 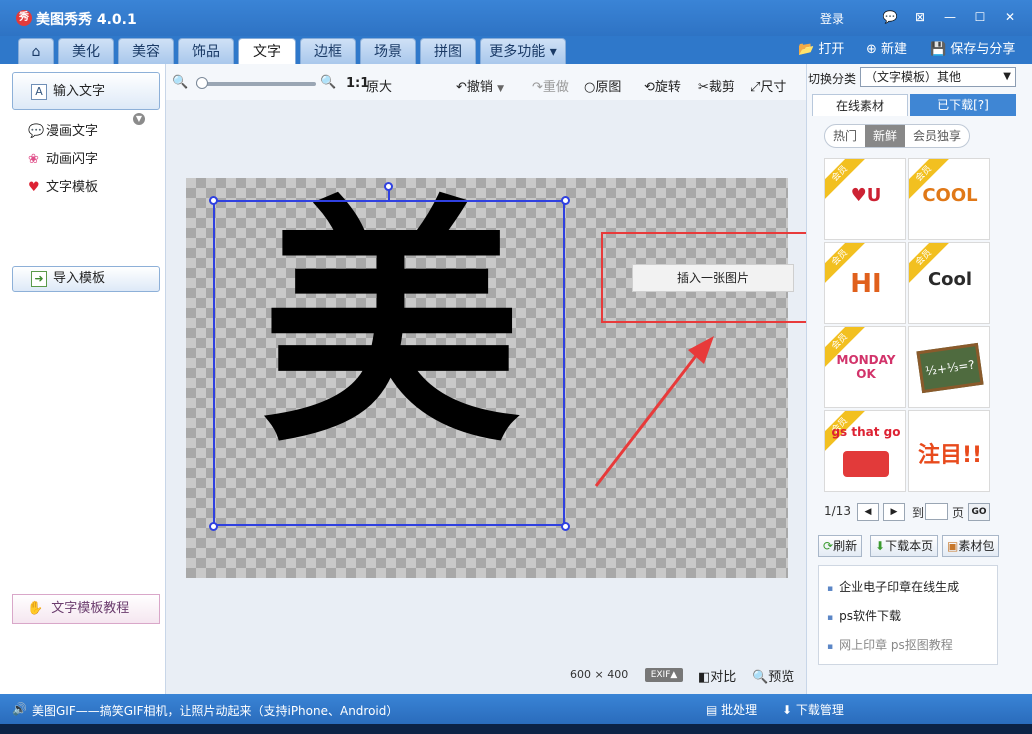 I want to click on status-message: 美图GIF——搞笑GIF相机，让照片动起来（支持iPhone、Android）, so click(x=215, y=710).